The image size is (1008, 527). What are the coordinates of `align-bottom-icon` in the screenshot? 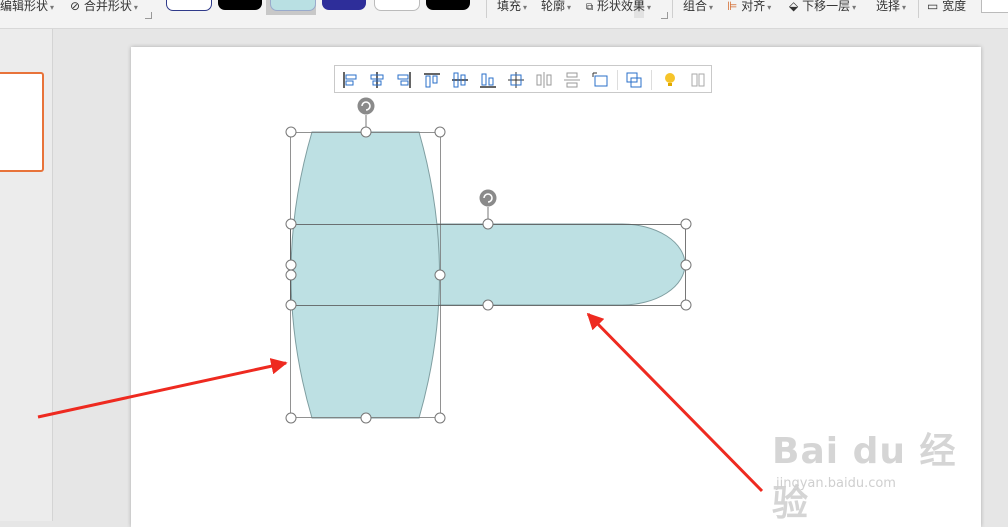 It's located at (488, 80).